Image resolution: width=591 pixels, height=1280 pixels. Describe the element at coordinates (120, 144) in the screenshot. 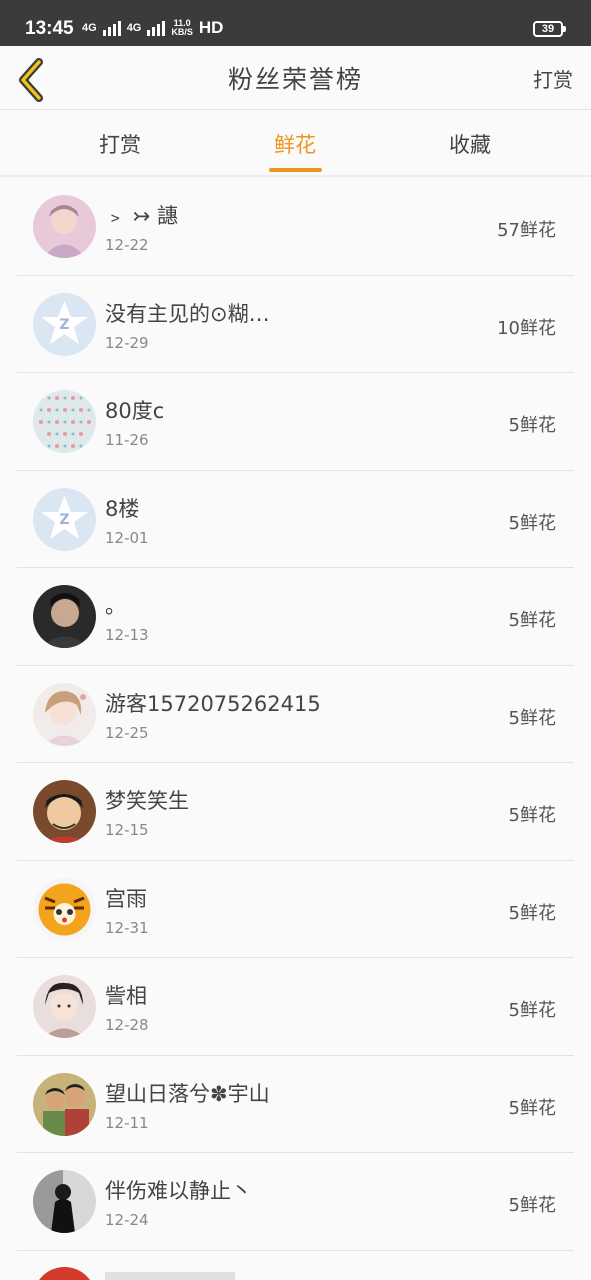

I see `tab-reward: 打赏` at that location.